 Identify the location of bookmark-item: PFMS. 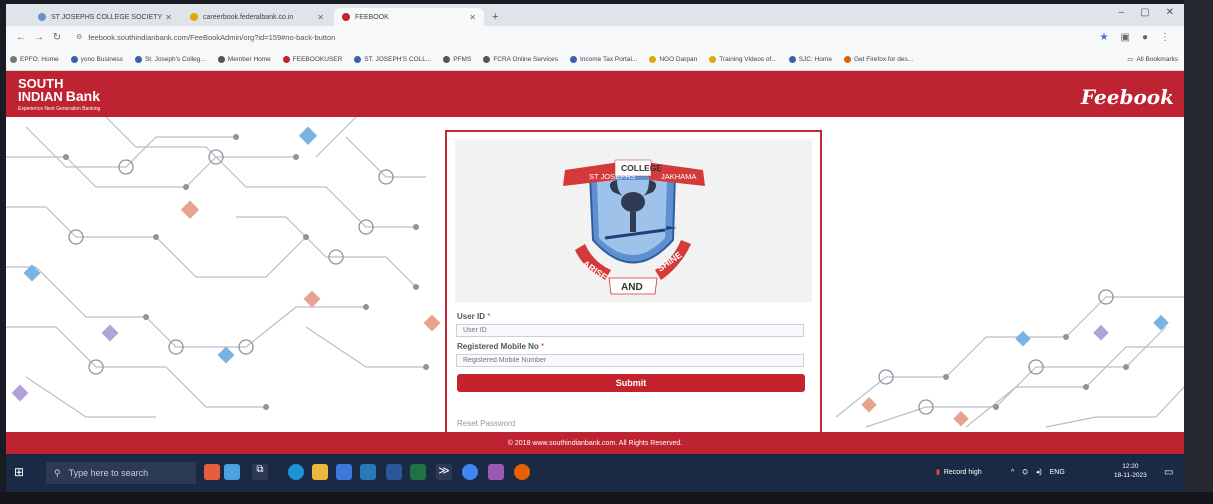
(457, 59).